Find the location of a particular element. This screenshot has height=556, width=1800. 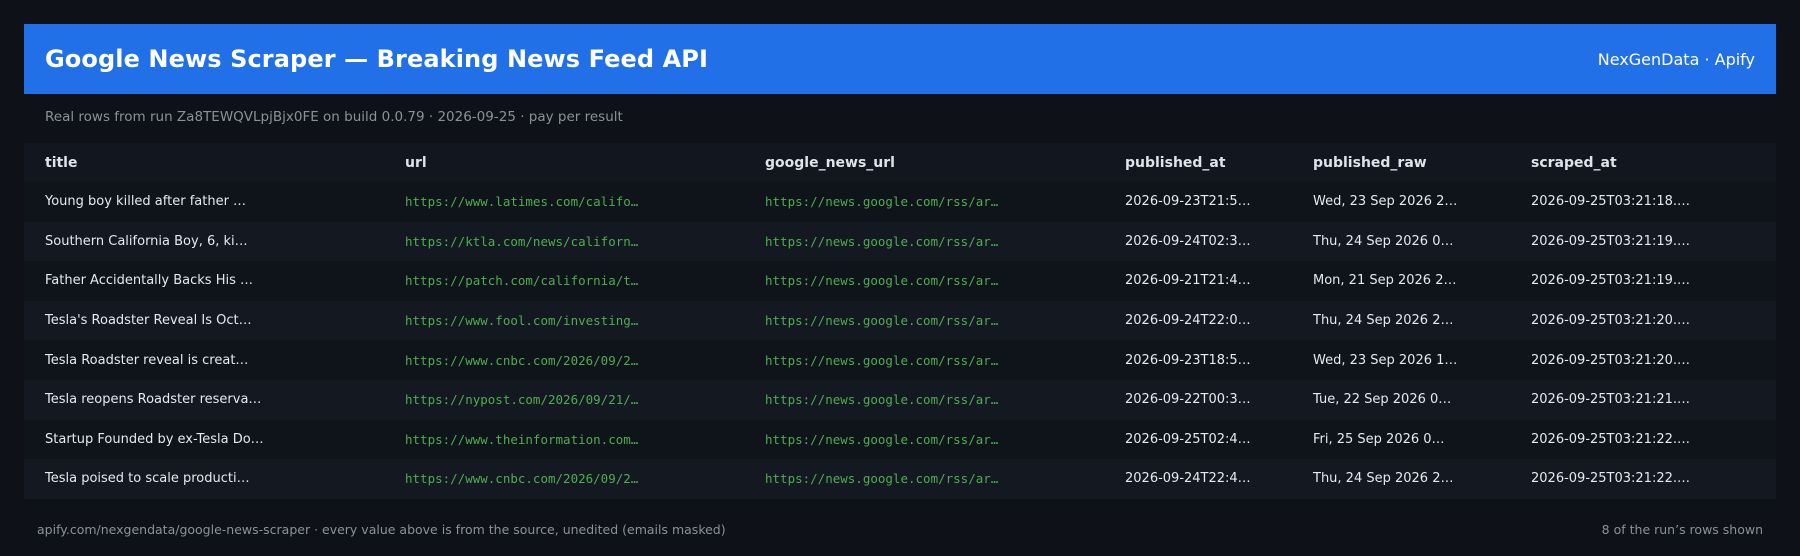

column-header-url: url is located at coordinates (564, 162).